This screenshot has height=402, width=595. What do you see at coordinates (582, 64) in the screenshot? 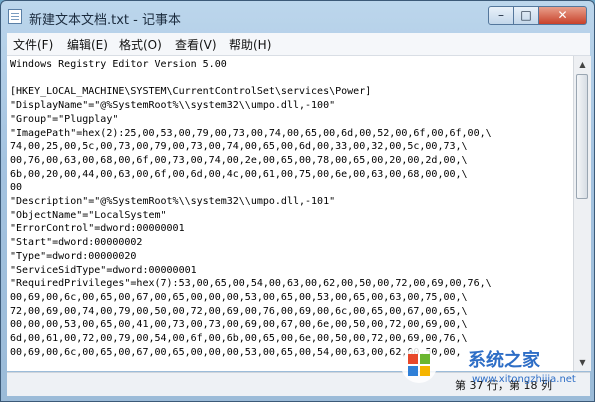
I see `scroll-up-icon: ▲` at bounding box center [582, 64].